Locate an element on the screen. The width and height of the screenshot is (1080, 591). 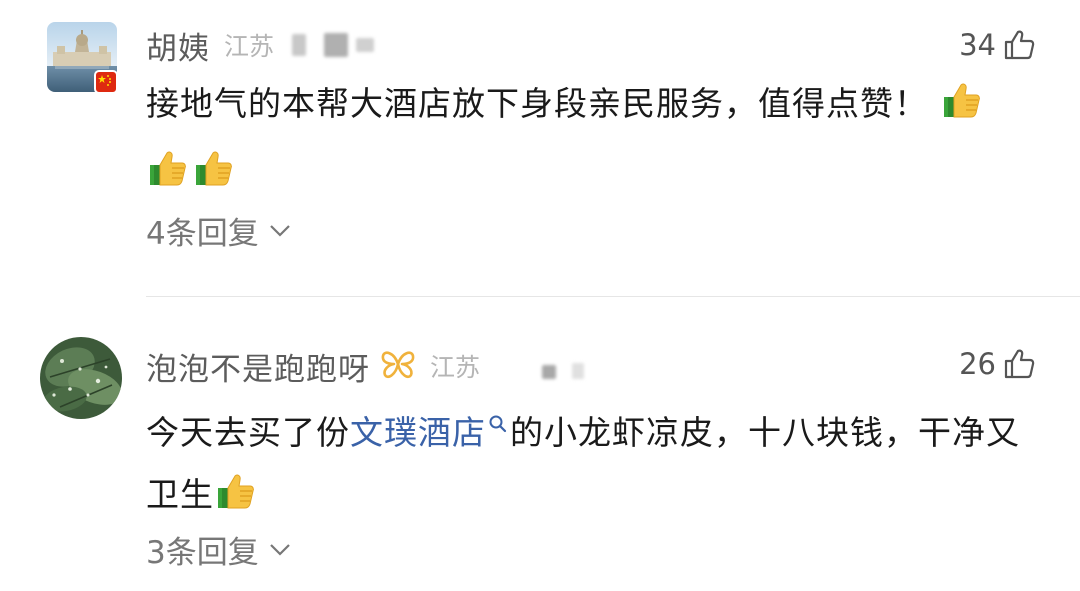
username: 泡泡不是跑跑呀 is located at coordinates (258, 366).